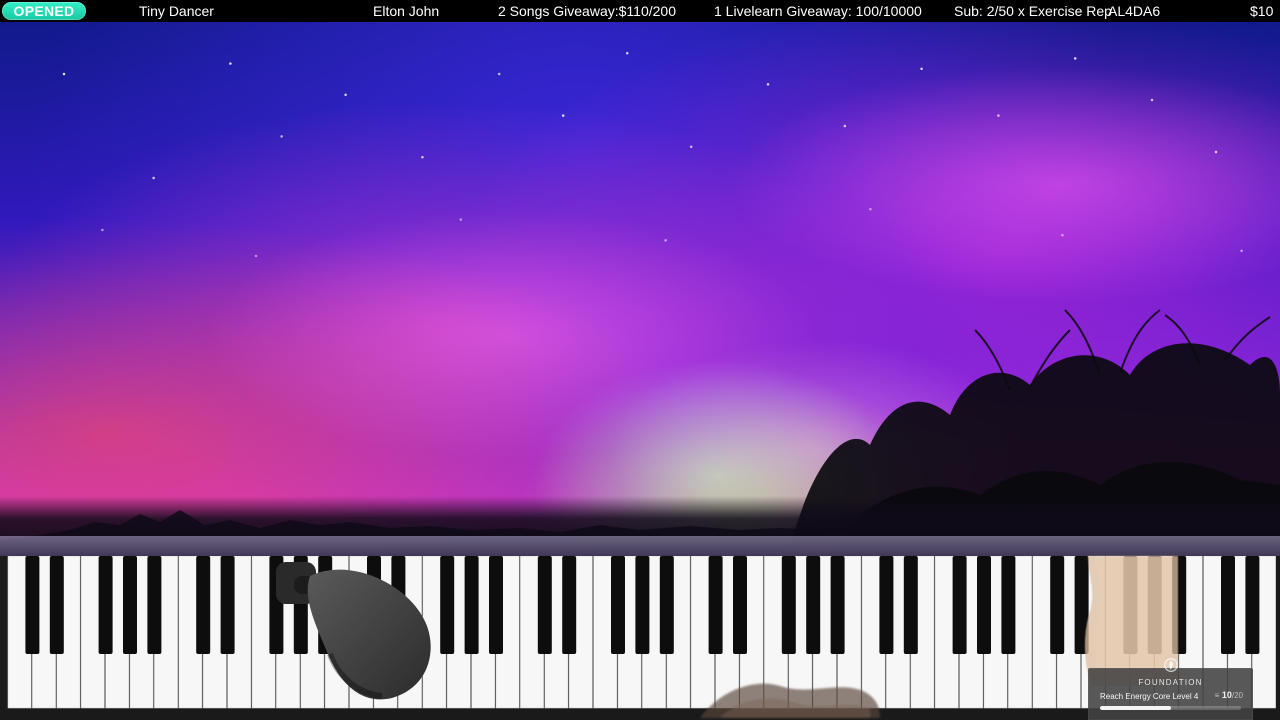 This screenshot has width=1280, height=720. I want to click on artist-name: Elton John, so click(406, 11).